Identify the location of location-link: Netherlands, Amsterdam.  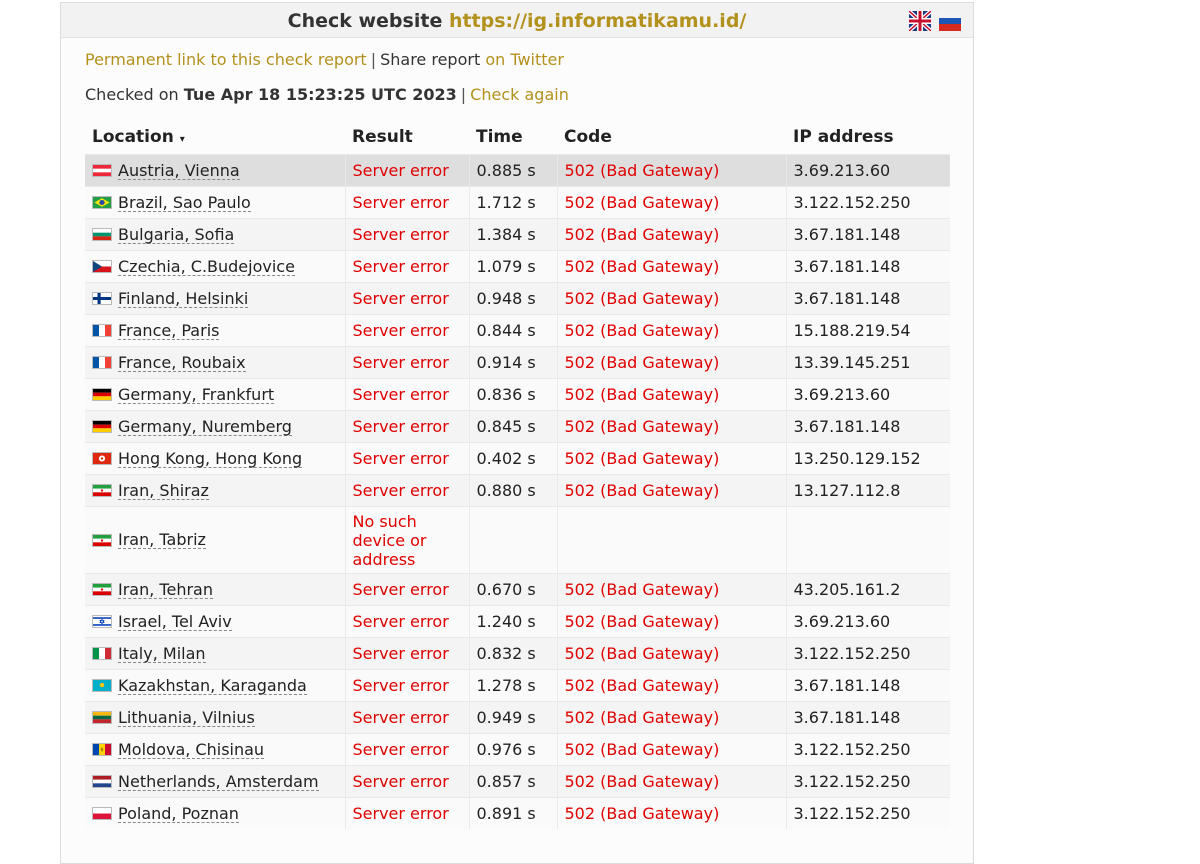
(218, 782).